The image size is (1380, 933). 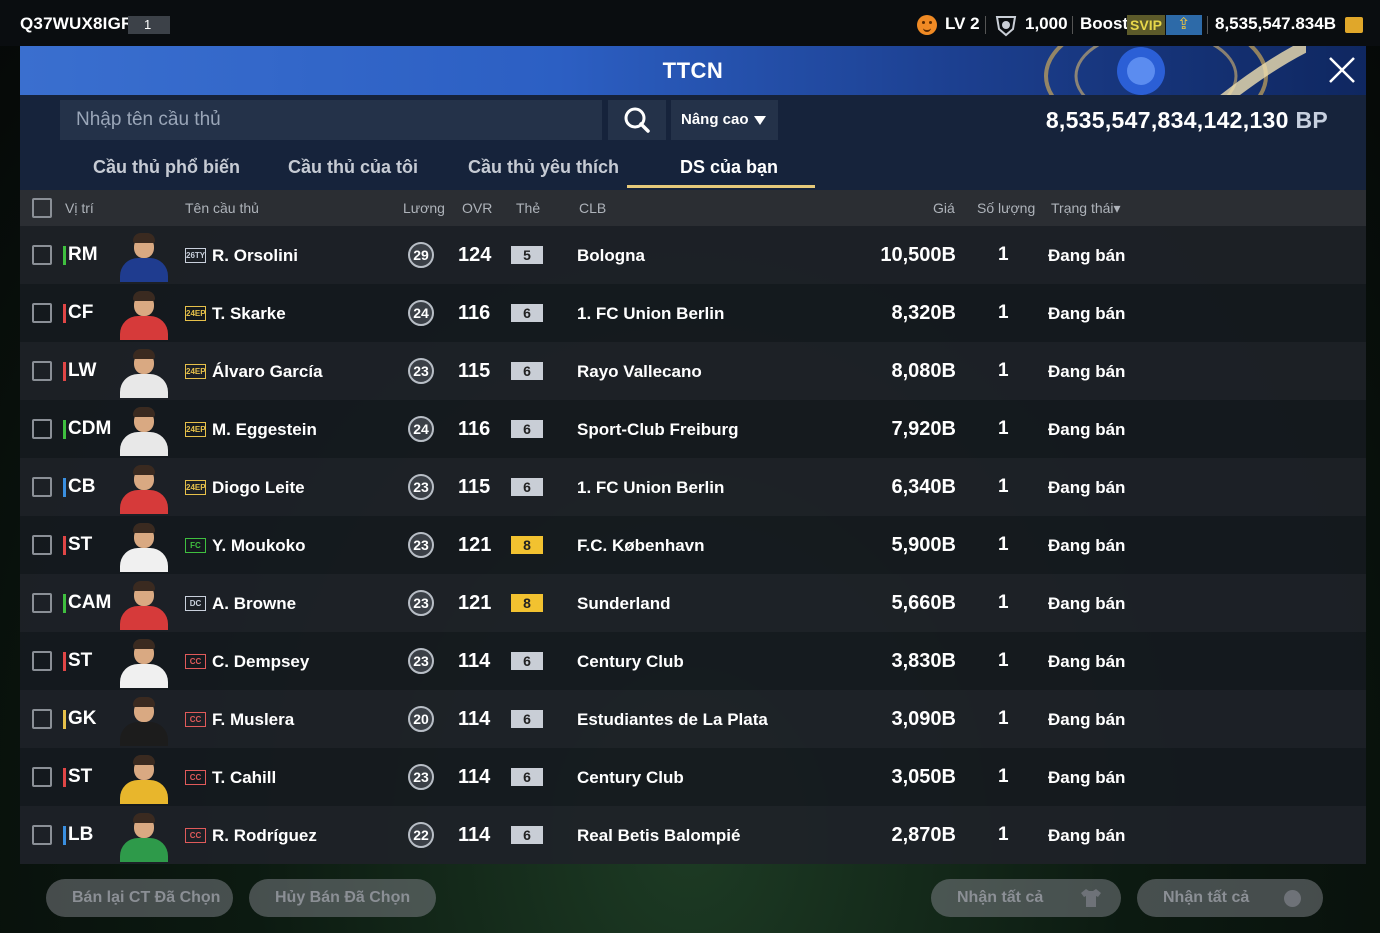 I want to click on club-name: 1. FC Union Berlin, so click(x=651, y=313).